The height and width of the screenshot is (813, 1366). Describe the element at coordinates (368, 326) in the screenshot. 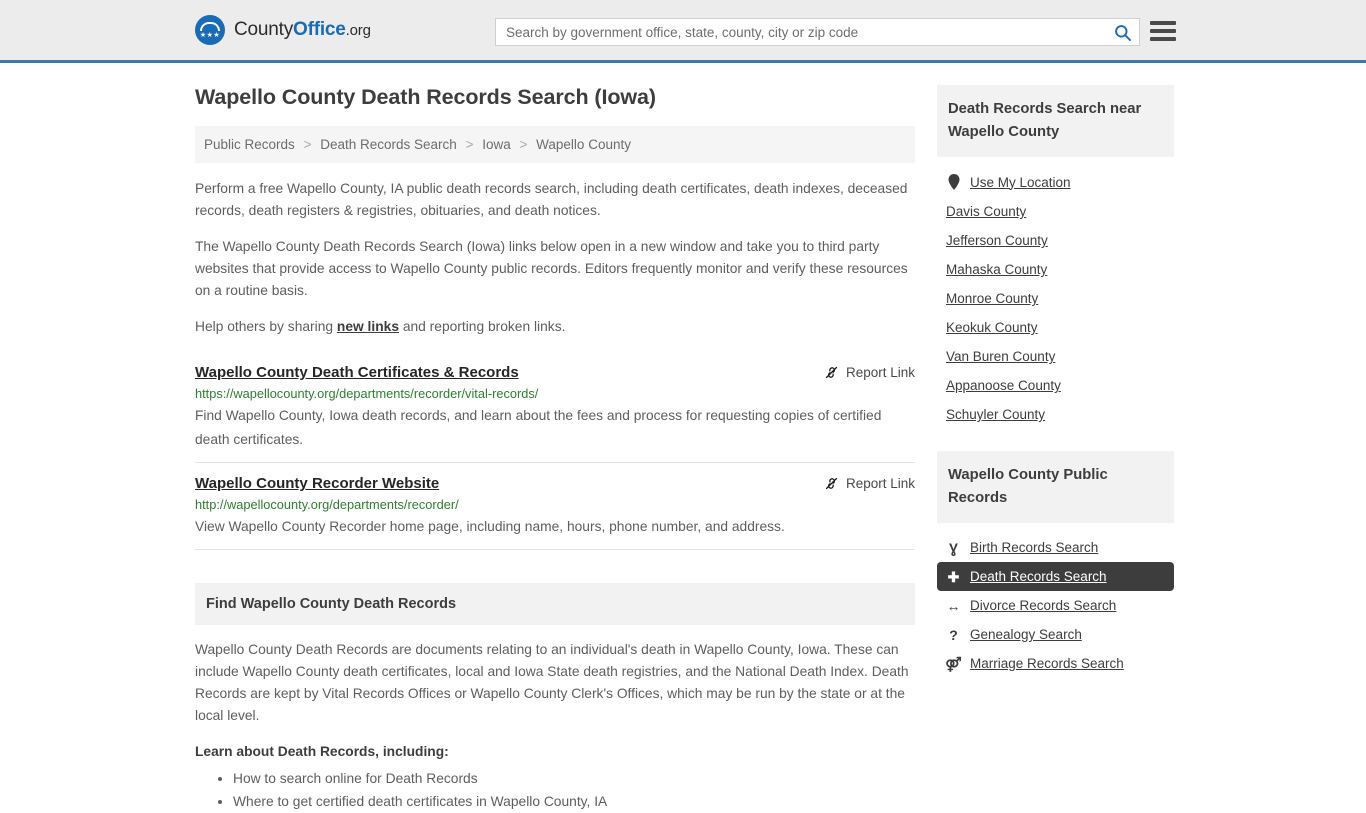

I see `new-links-link: new links` at that location.